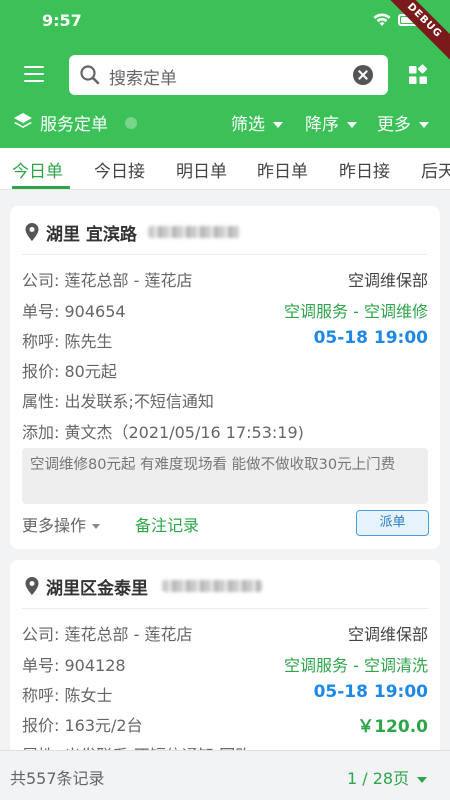 Image resolution: width=450 pixels, height=800 pixels. What do you see at coordinates (282, 169) in the screenshot?
I see `tab-yesterday-orders: 昨日单` at bounding box center [282, 169].